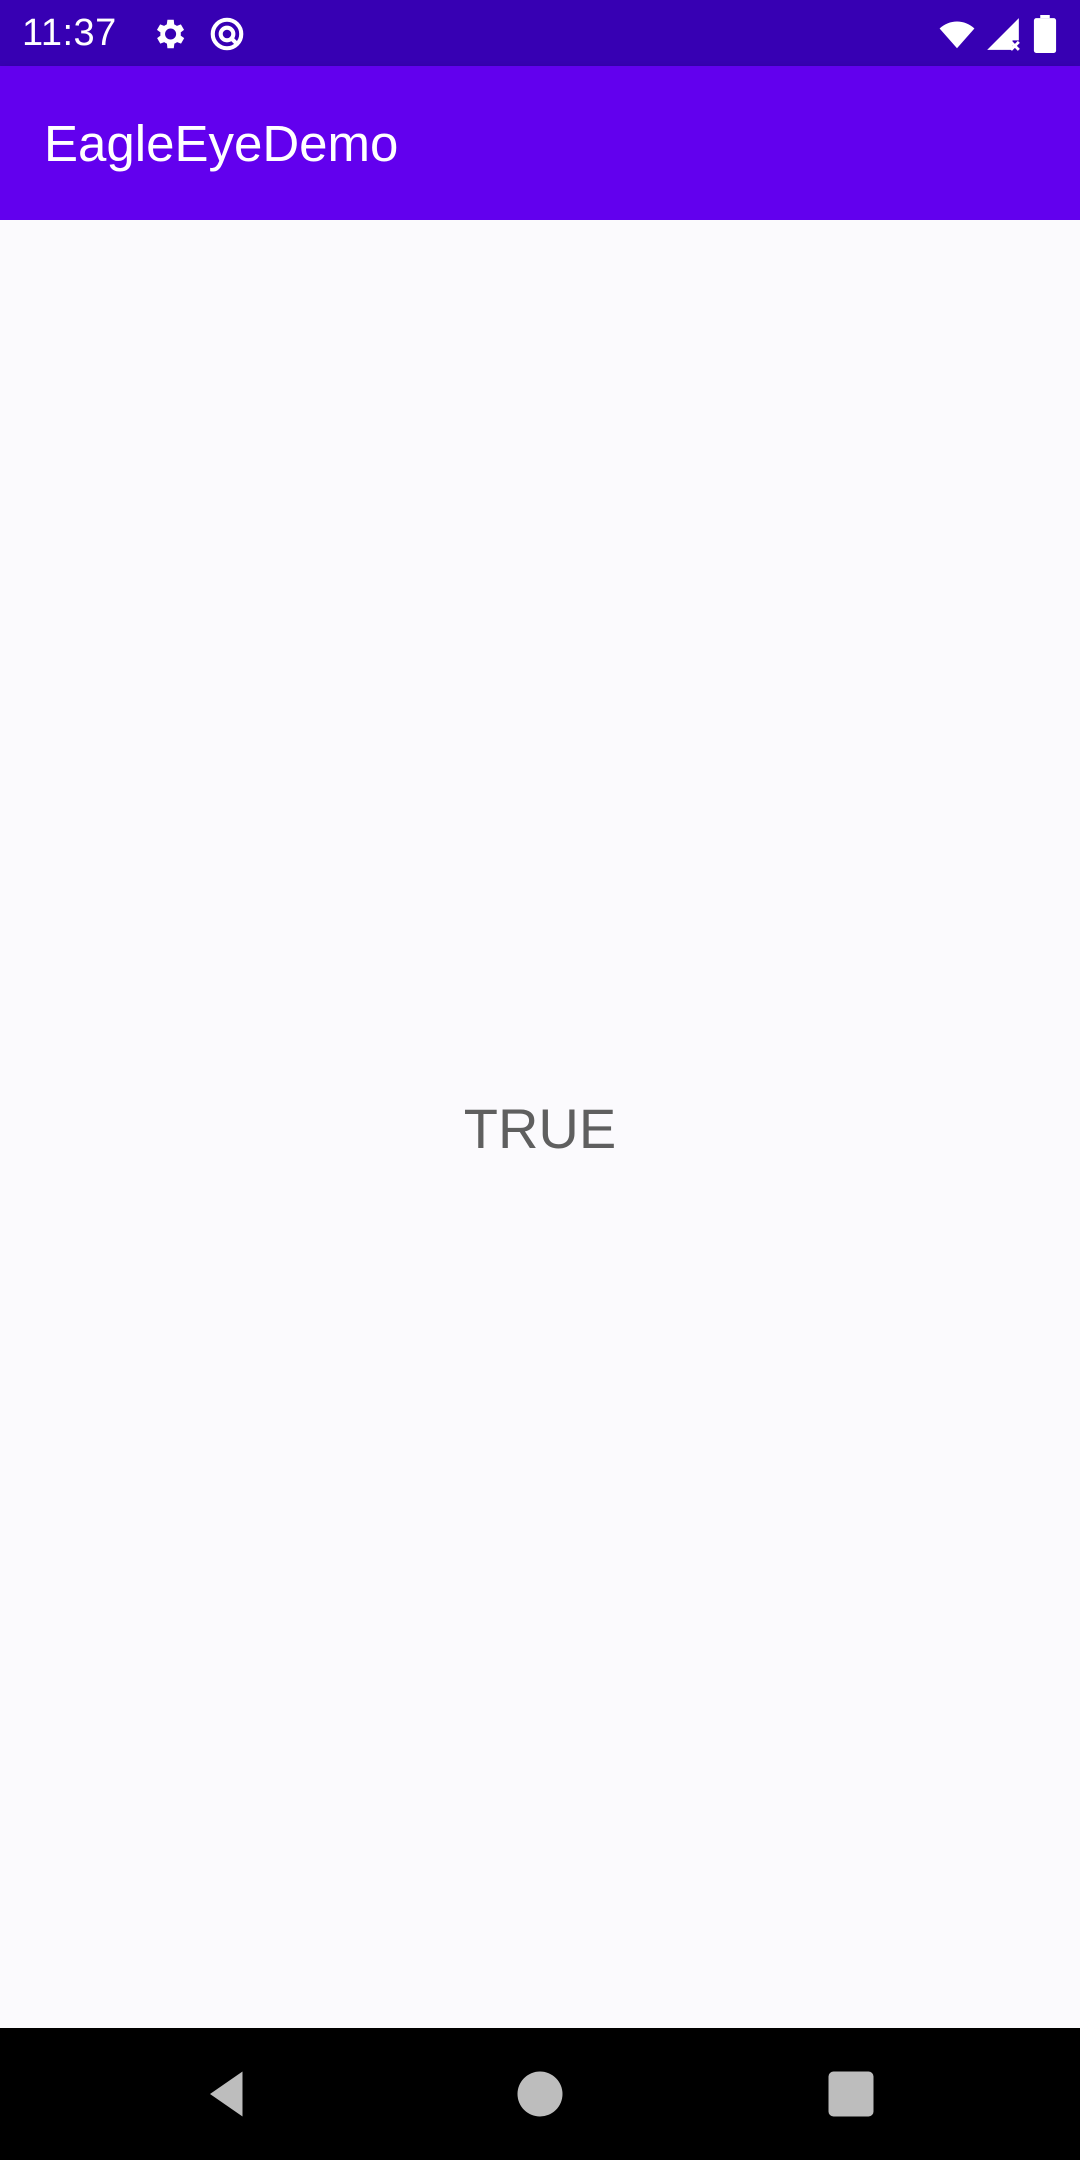 The width and height of the screenshot is (1080, 2160). What do you see at coordinates (957, 34) in the screenshot?
I see `wifi-icon` at bounding box center [957, 34].